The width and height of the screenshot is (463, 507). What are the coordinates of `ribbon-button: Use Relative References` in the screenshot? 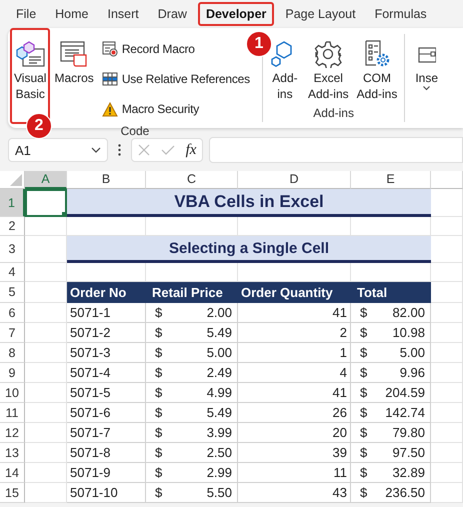 It's located at (176, 79).